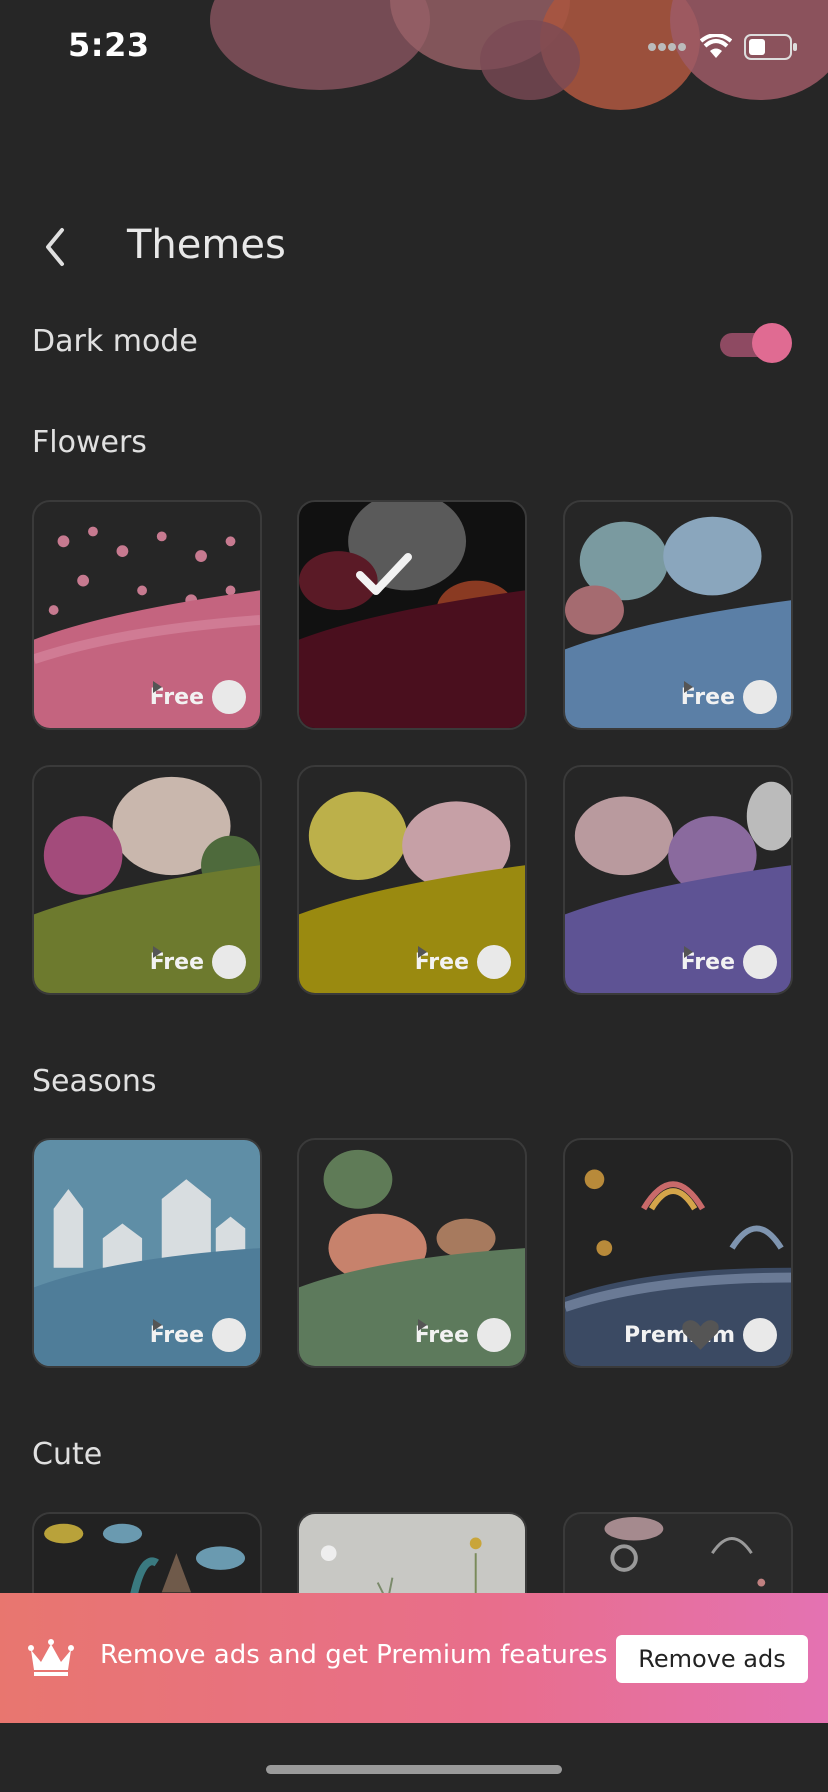 The width and height of the screenshot is (828, 1792). I want to click on selected-check-icon, so click(384, 574).